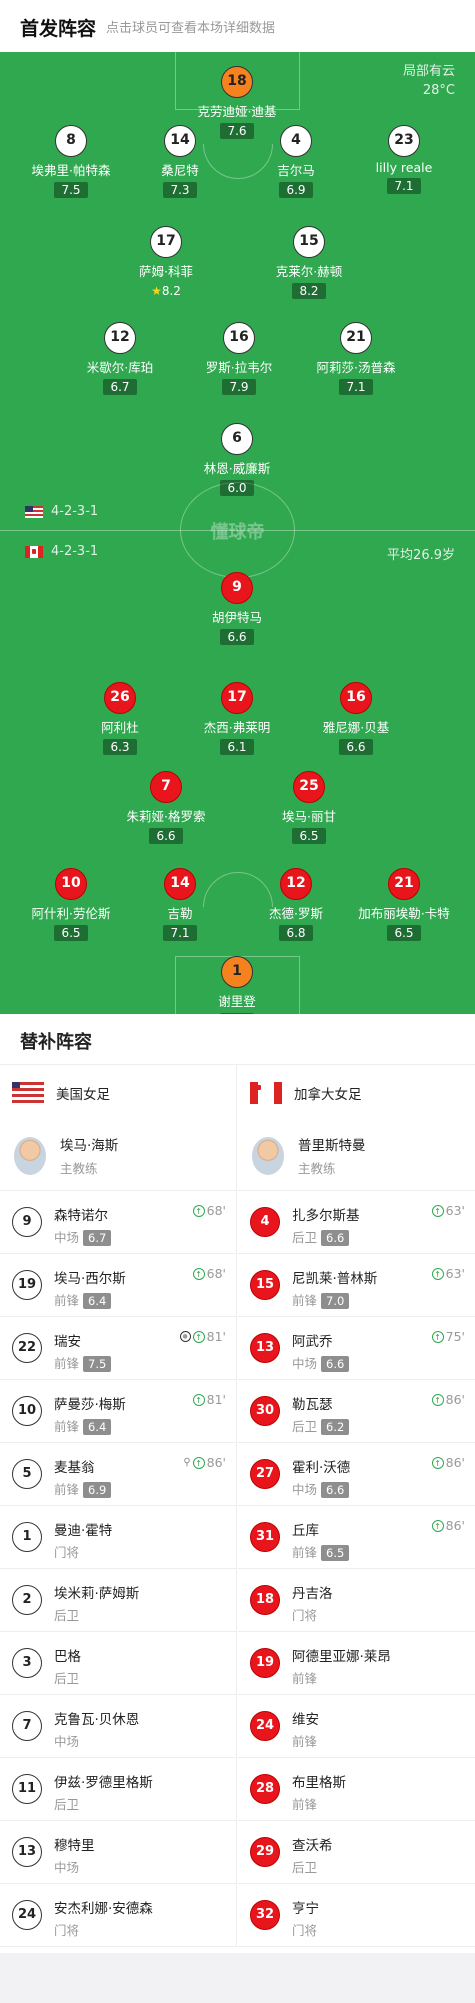 Image resolution: width=475 pixels, height=2003 pixels. I want to click on player-rating: 6.7, so click(97, 1238).